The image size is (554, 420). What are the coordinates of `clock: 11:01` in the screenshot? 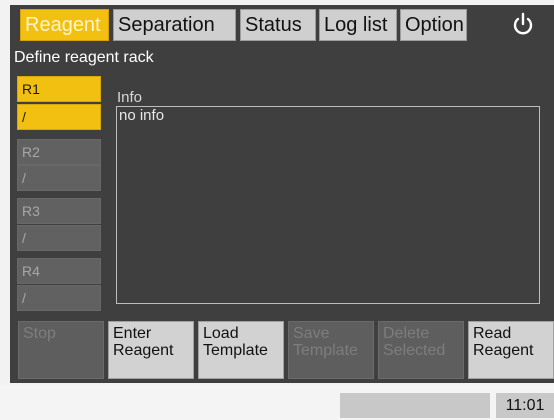 It's located at (525, 405).